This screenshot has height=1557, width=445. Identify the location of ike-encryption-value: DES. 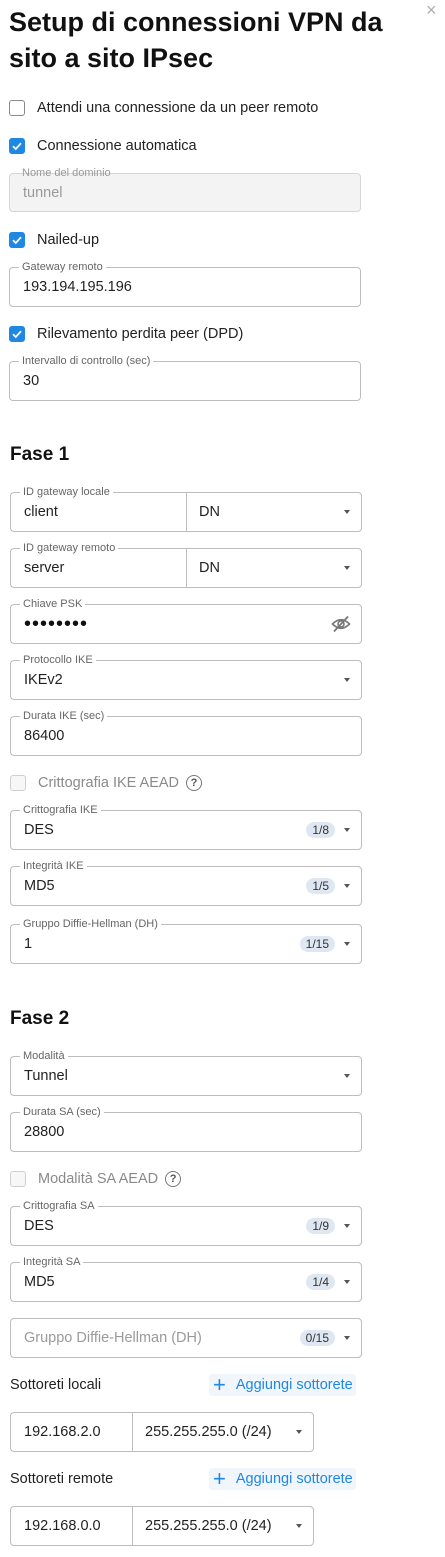
(39, 830).